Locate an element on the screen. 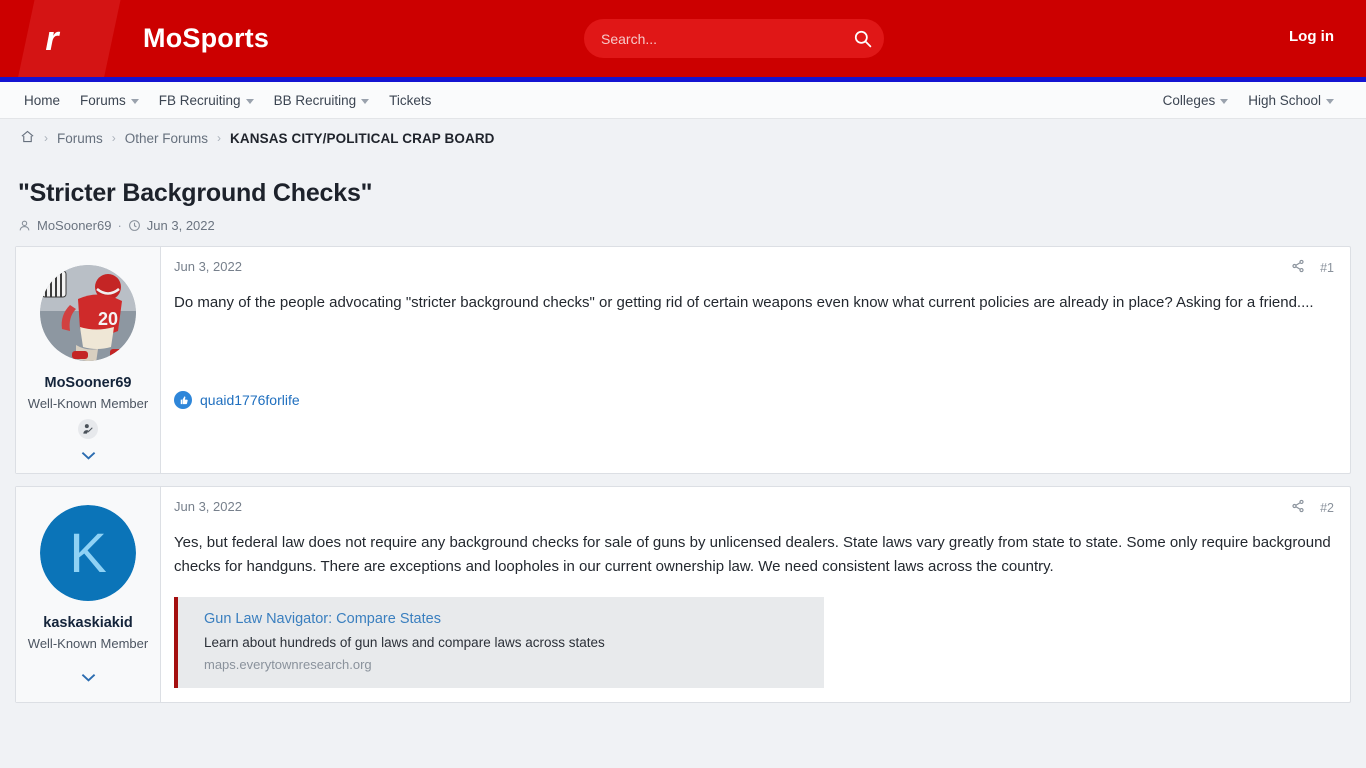 Image resolution: width=1366 pixels, height=768 pixels. thumbs-up-icon is located at coordinates (183, 400).